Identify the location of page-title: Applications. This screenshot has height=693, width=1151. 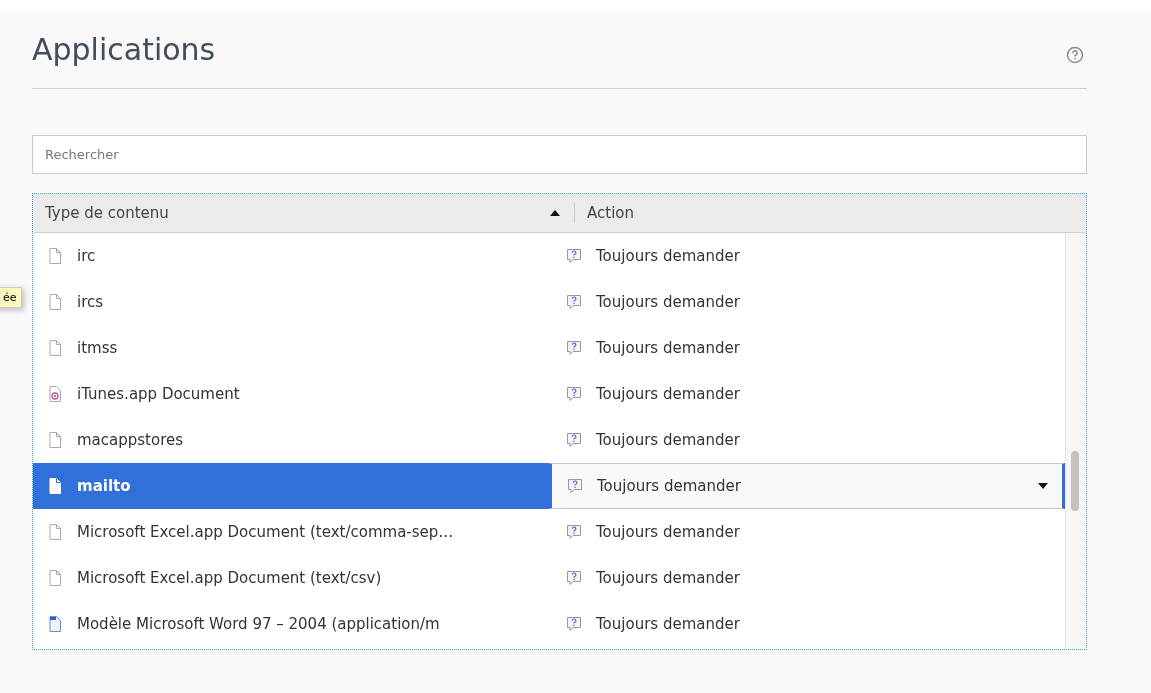
(124, 50).